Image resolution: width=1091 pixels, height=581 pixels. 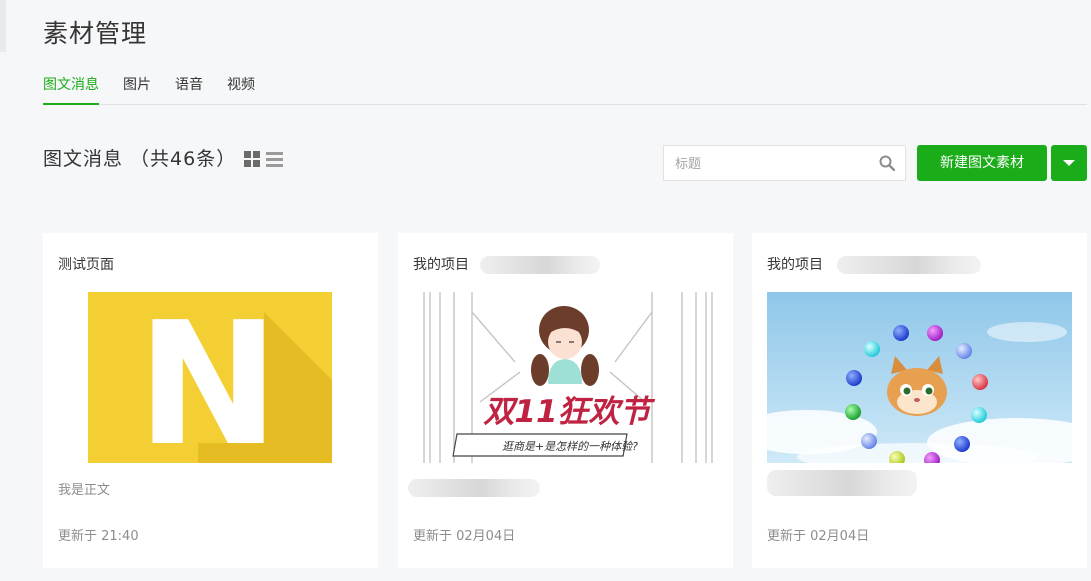 What do you see at coordinates (71, 89) in the screenshot?
I see `tab-articles: 图文消息` at bounding box center [71, 89].